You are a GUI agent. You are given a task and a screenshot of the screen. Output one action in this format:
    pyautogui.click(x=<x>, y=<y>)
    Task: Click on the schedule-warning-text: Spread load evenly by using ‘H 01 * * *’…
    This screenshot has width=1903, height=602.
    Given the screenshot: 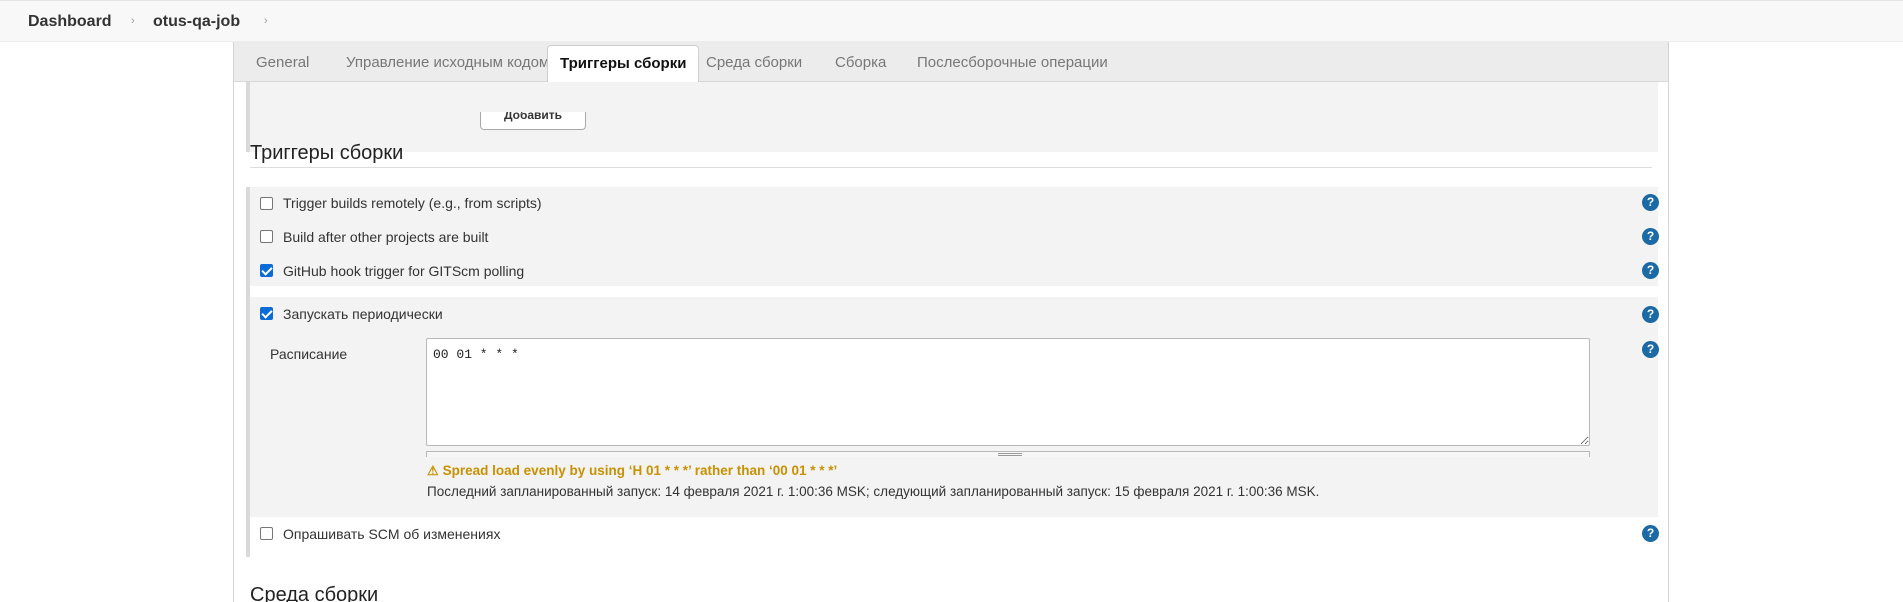 What is the action you would take?
    pyautogui.click(x=640, y=470)
    